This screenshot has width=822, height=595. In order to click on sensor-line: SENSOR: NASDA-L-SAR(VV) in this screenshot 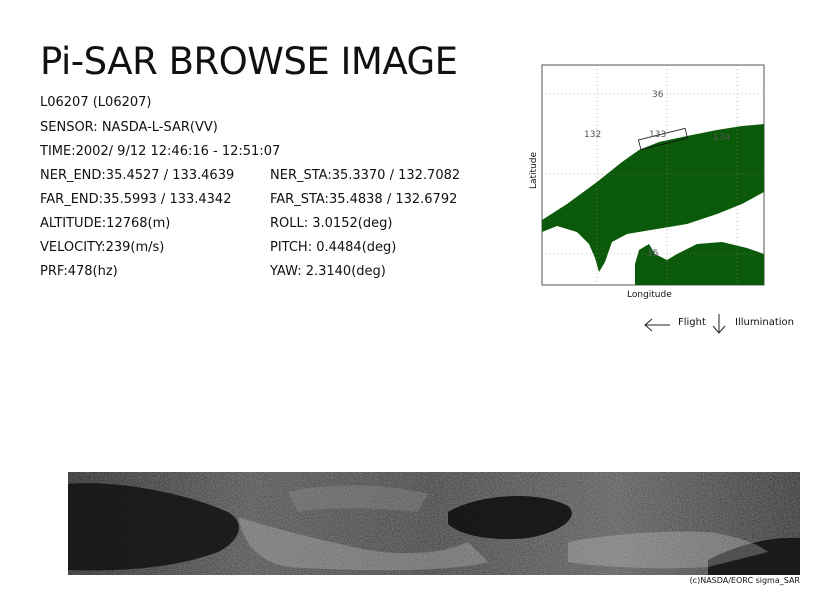, I will do `click(129, 127)`.